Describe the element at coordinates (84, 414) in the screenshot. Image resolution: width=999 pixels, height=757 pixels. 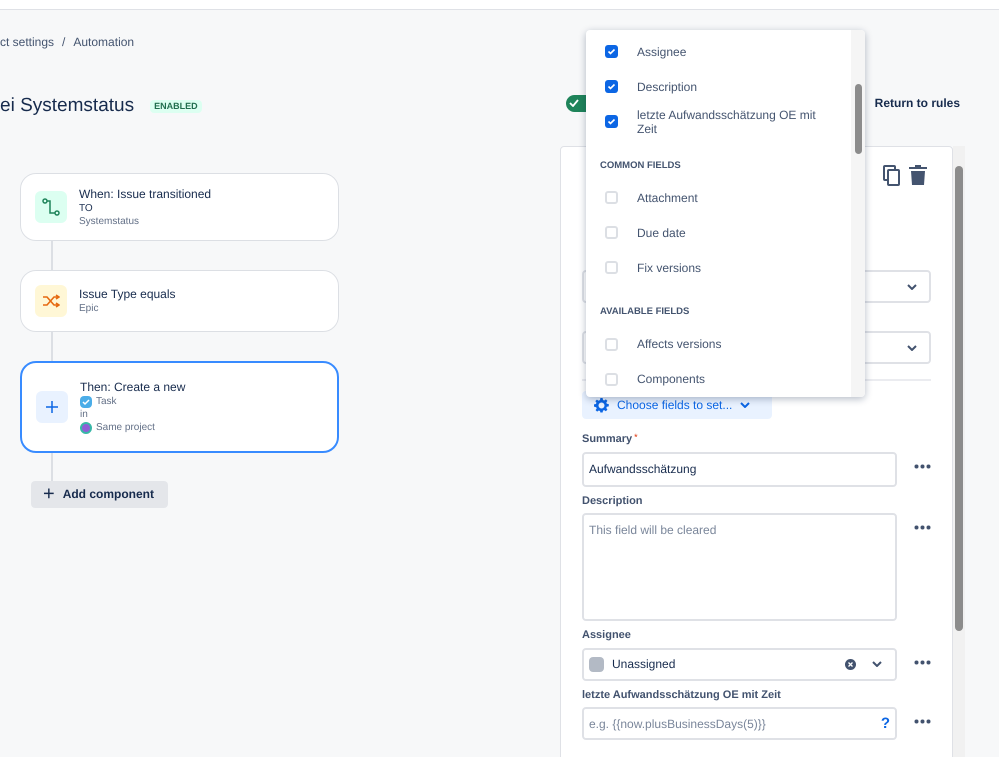
I see `component-detail: in` at that location.